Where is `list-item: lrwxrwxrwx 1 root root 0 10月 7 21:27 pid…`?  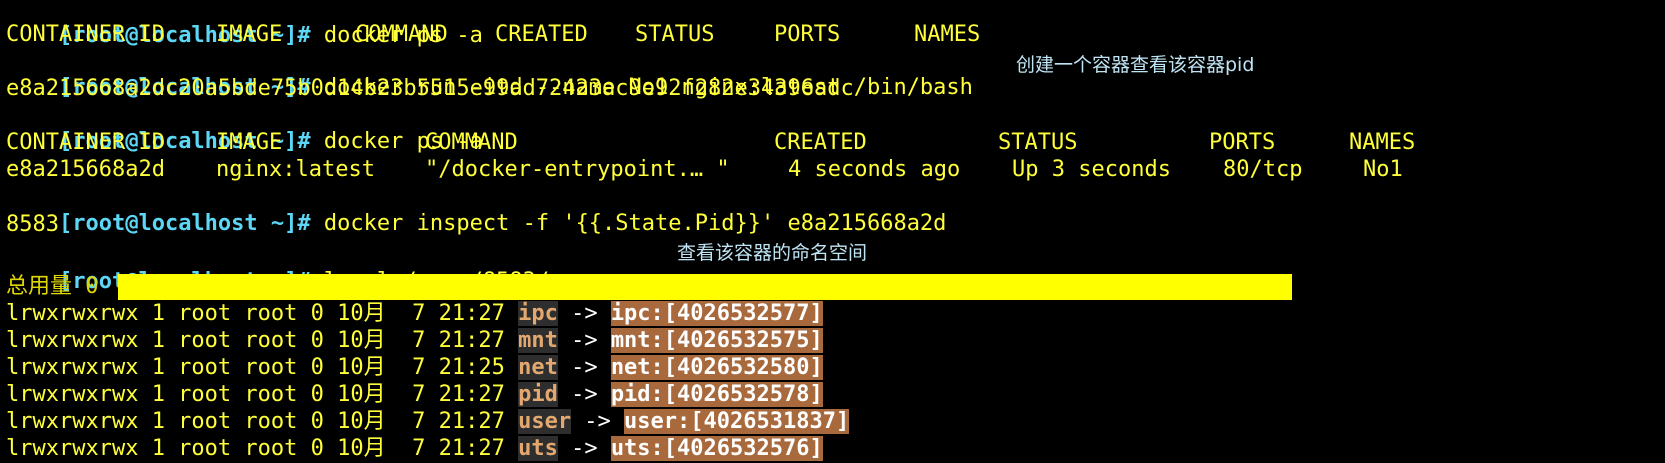 list-item: lrwxrwxrwx 1 root root 0 10月 7 21:27 pid… is located at coordinates (414, 395).